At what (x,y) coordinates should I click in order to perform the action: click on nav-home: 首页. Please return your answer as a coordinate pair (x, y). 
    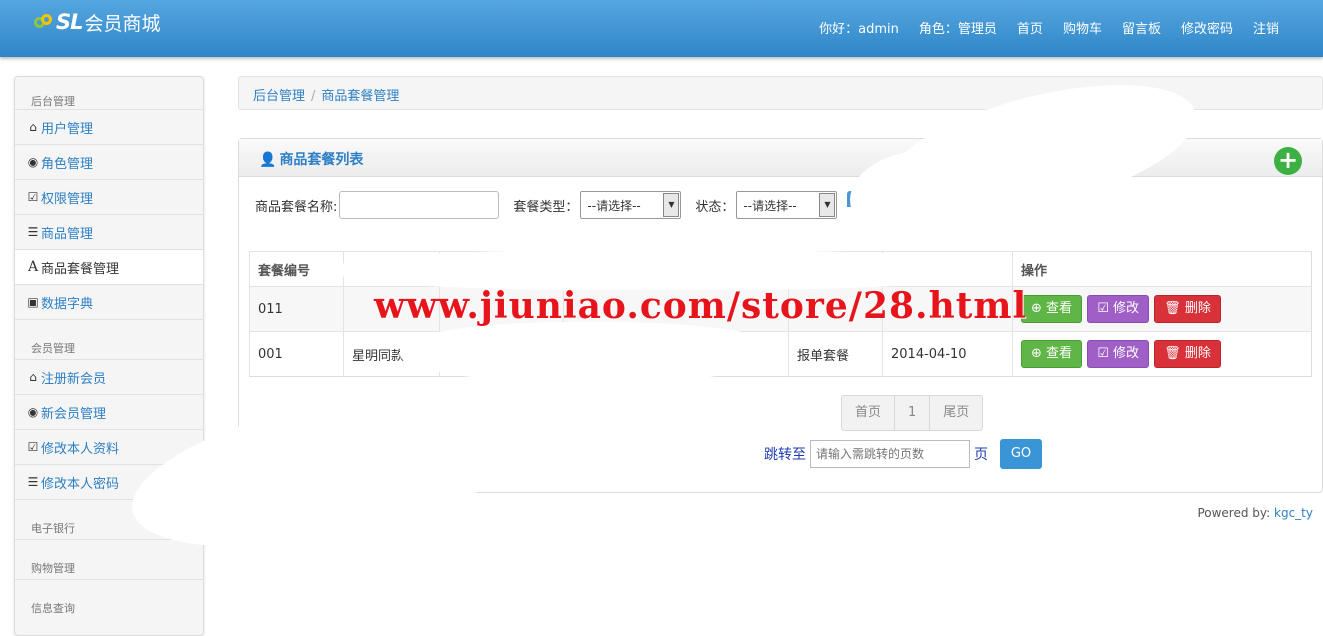
    Looking at the image, I should click on (1030, 27).